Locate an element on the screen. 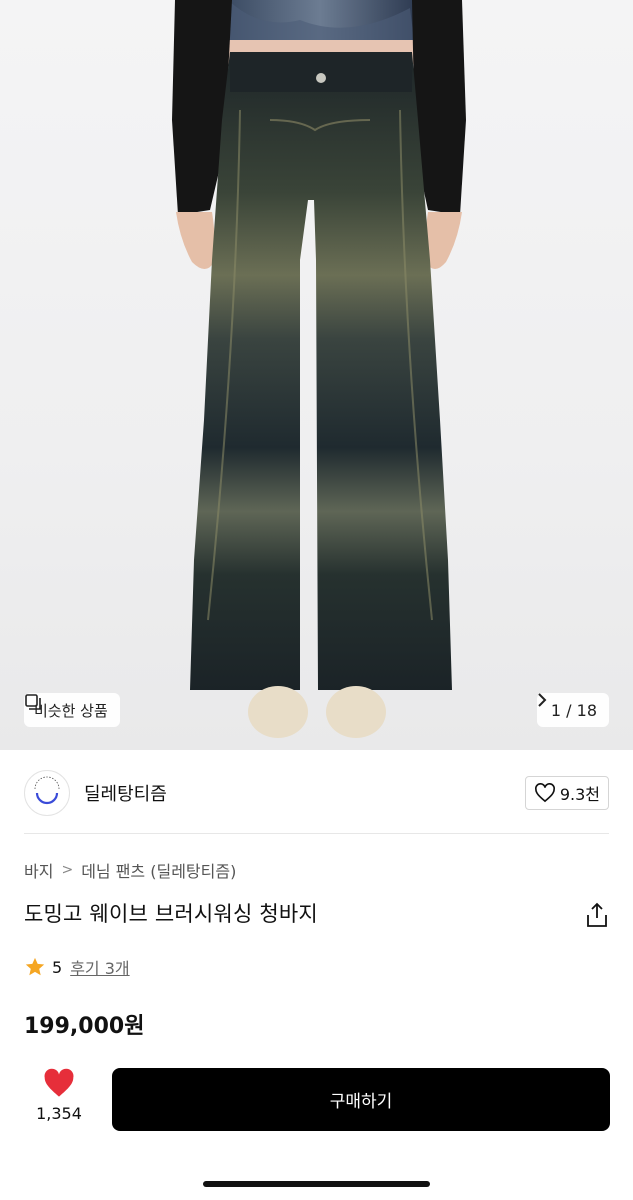 The width and height of the screenshot is (633, 1200). product-rating: 5 후기 3개 is located at coordinates (77, 967).